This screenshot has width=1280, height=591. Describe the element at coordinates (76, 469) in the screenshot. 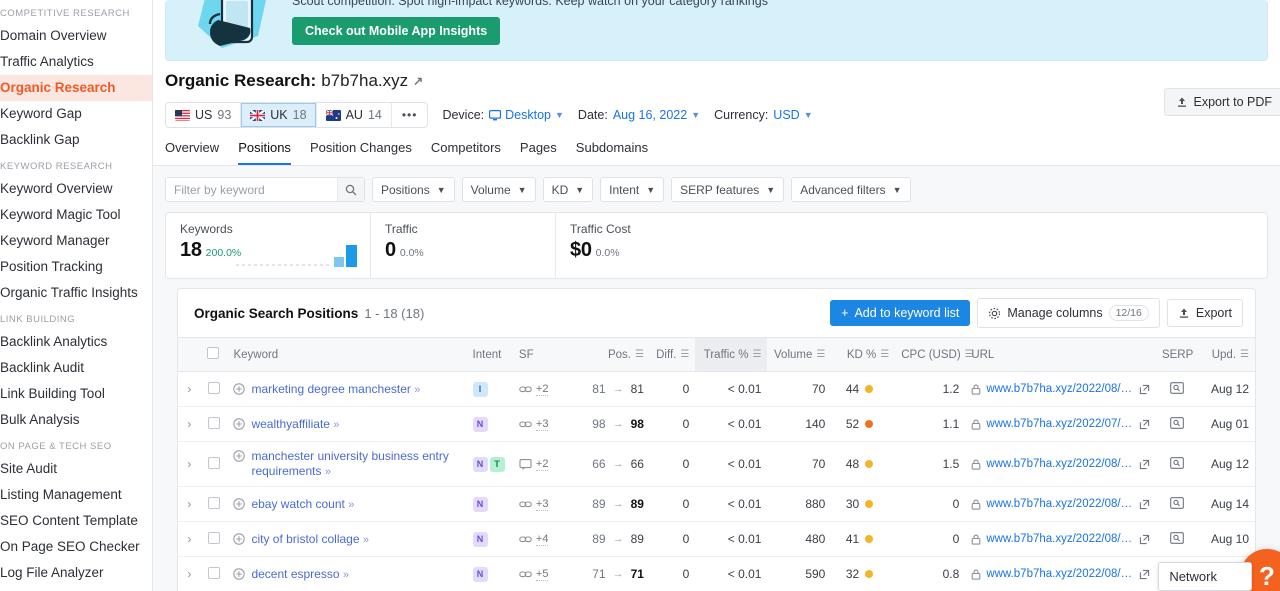

I see `sidebar-item-site-audit: Site Audit` at that location.